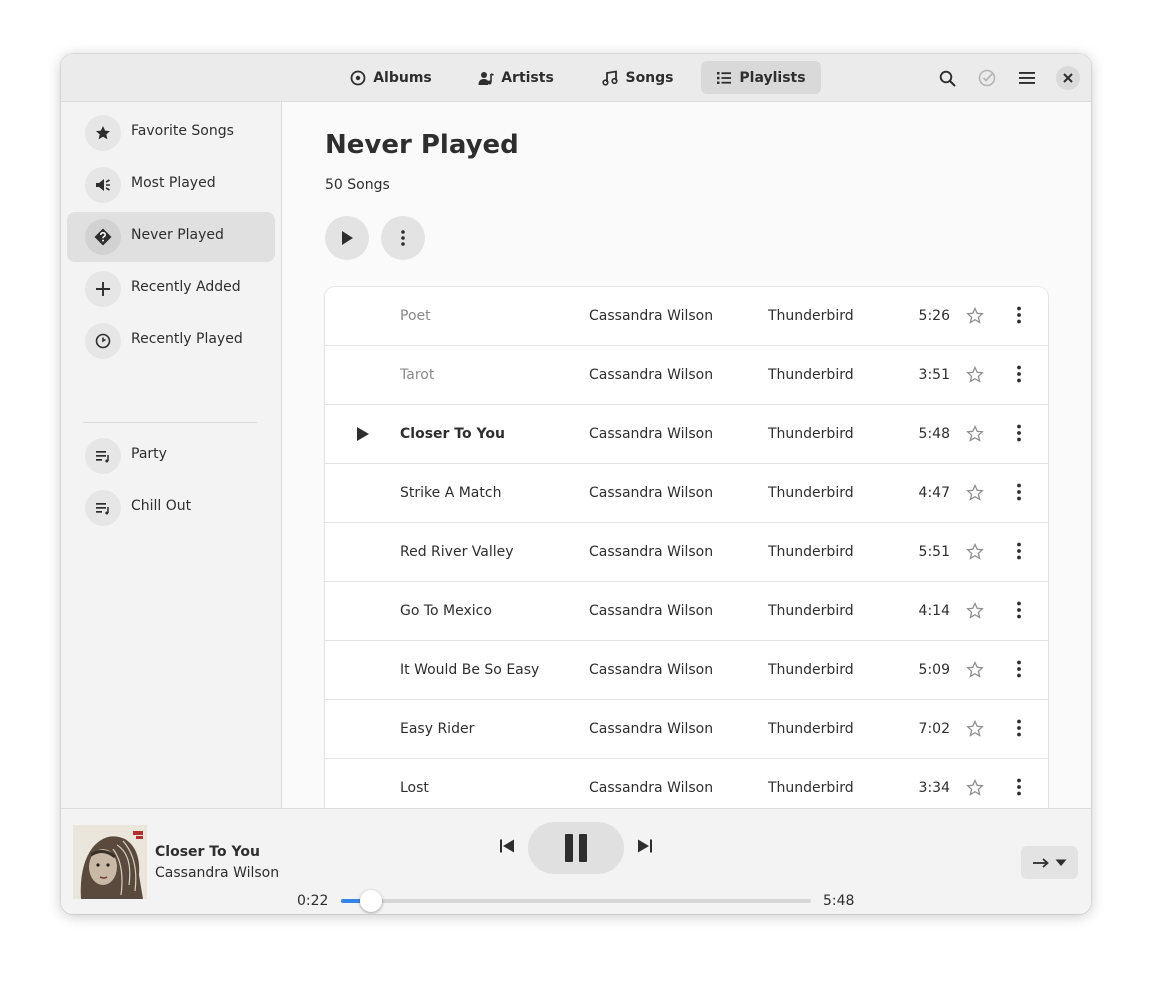 Image resolution: width=1152 pixels, height=982 pixels. I want to click on sidebar-item-chill-out: Chill Out, so click(171, 508).